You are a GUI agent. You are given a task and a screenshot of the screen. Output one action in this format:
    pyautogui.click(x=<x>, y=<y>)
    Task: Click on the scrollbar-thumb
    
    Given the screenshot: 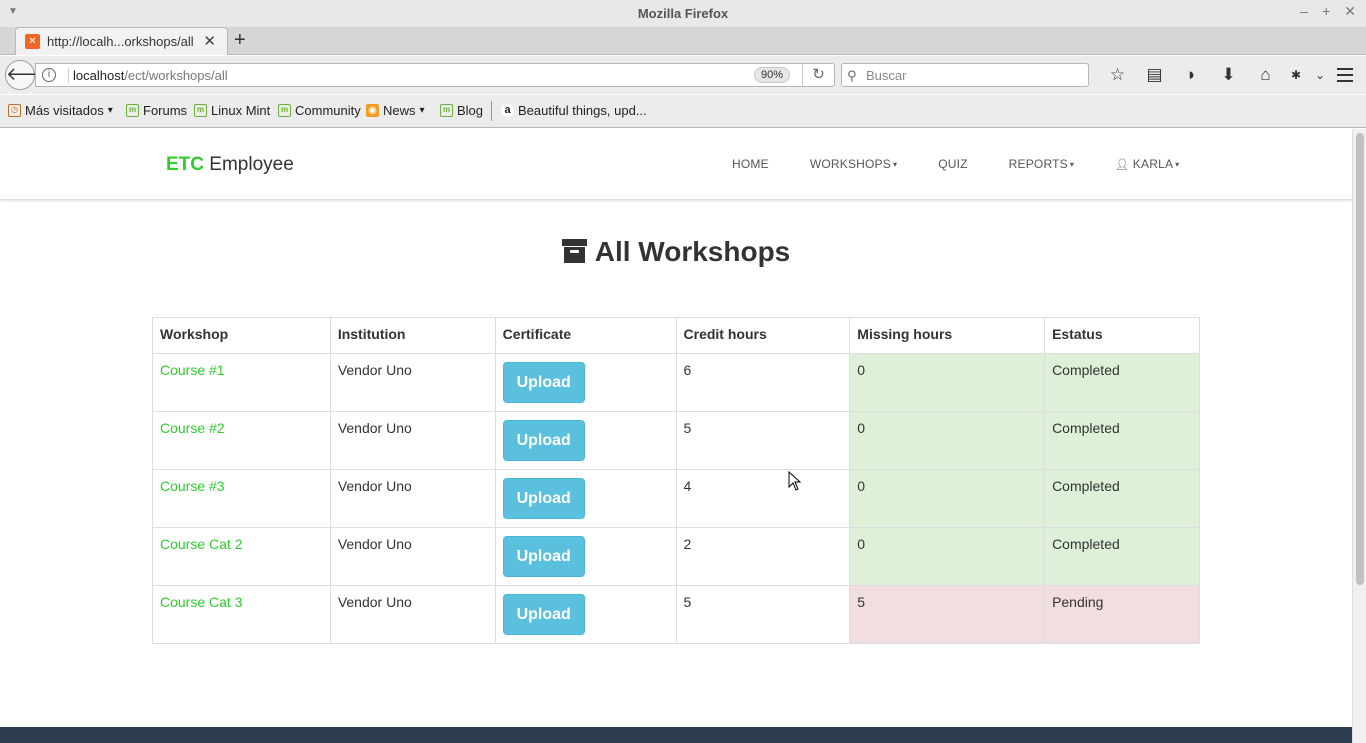 What is the action you would take?
    pyautogui.click(x=1360, y=359)
    